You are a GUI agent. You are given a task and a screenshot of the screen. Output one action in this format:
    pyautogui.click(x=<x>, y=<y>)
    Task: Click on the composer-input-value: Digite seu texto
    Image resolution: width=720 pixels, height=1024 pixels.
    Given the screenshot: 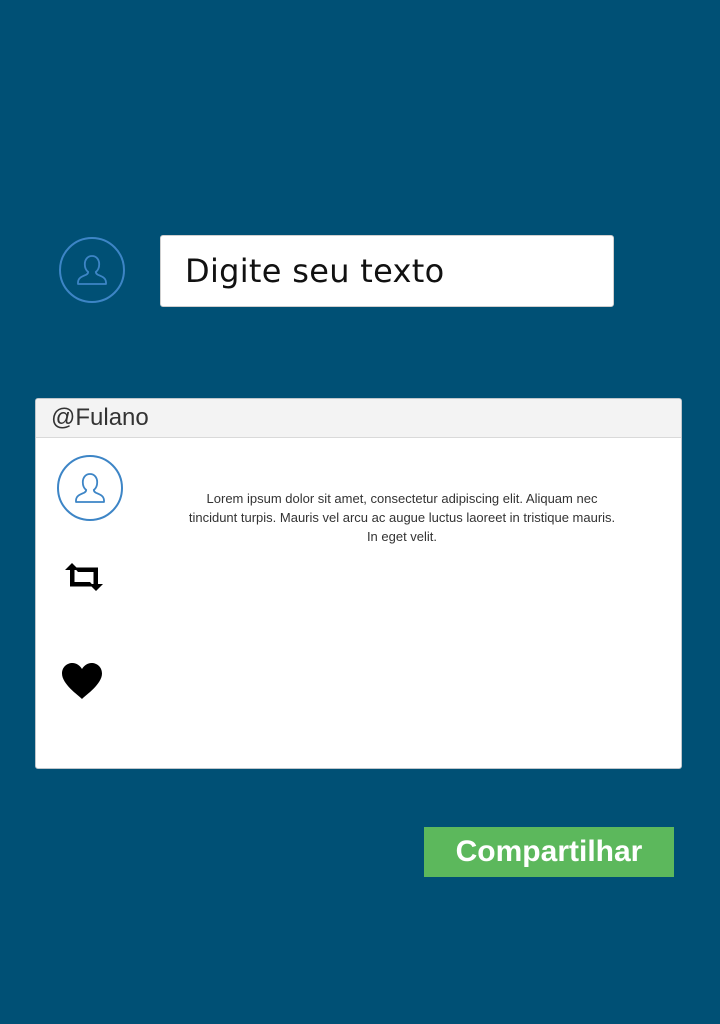 What is the action you would take?
    pyautogui.click(x=315, y=271)
    